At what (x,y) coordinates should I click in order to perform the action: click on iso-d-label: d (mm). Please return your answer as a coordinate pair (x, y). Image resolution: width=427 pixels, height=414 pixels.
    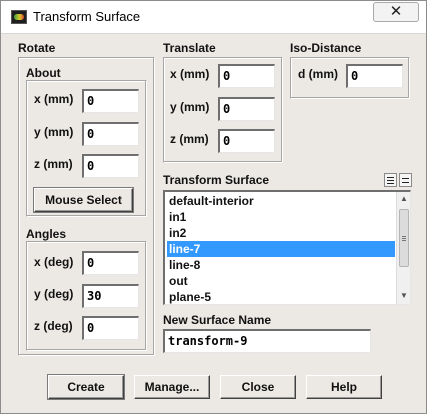
    Looking at the image, I should click on (318, 74).